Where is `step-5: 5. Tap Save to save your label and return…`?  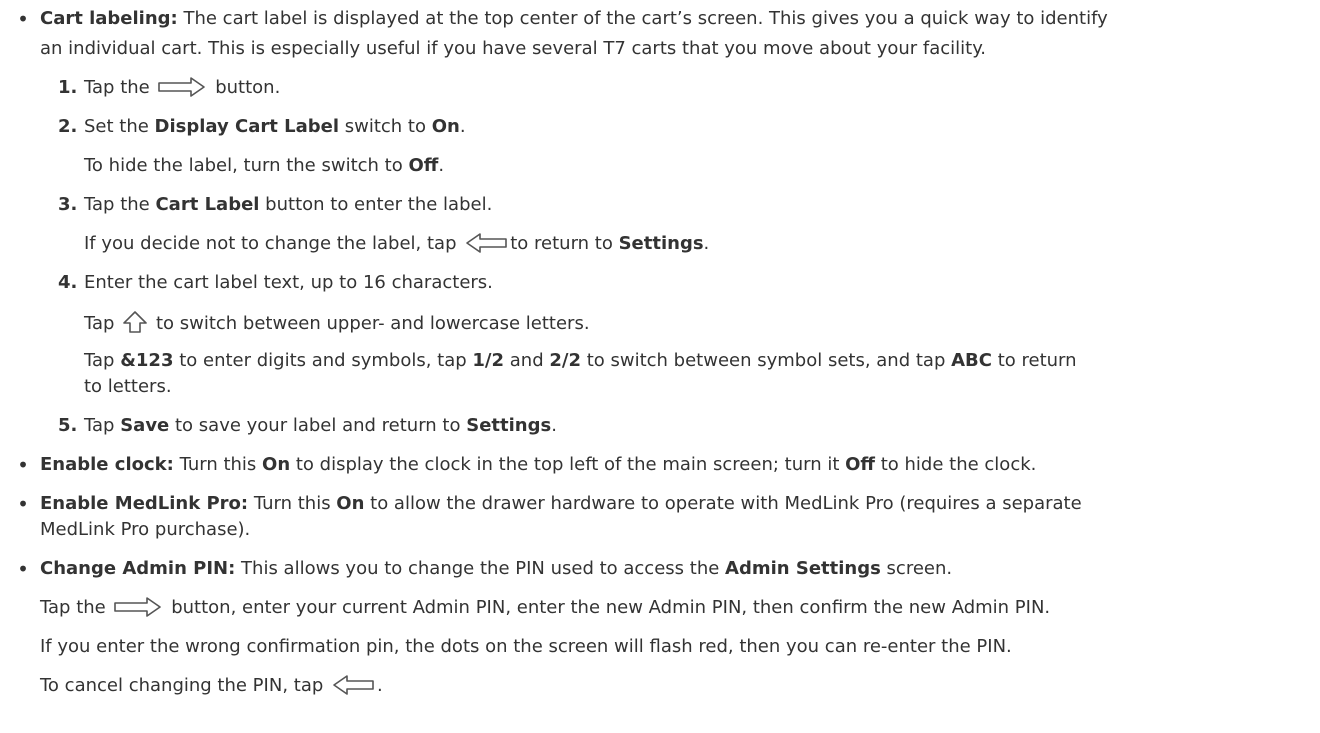 step-5: 5. Tap Save to save your label and return… is located at coordinates (307, 425).